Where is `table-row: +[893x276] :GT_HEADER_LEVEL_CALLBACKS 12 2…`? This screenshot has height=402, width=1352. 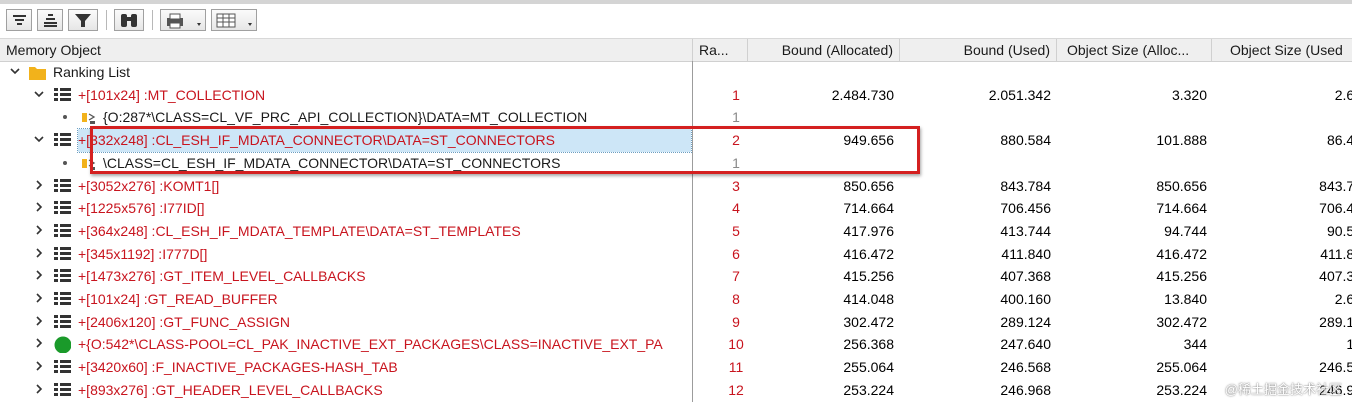 table-row: +[893x276] :GT_HEADER_LEVEL_CALLBACKS 12 2… is located at coordinates (676, 390).